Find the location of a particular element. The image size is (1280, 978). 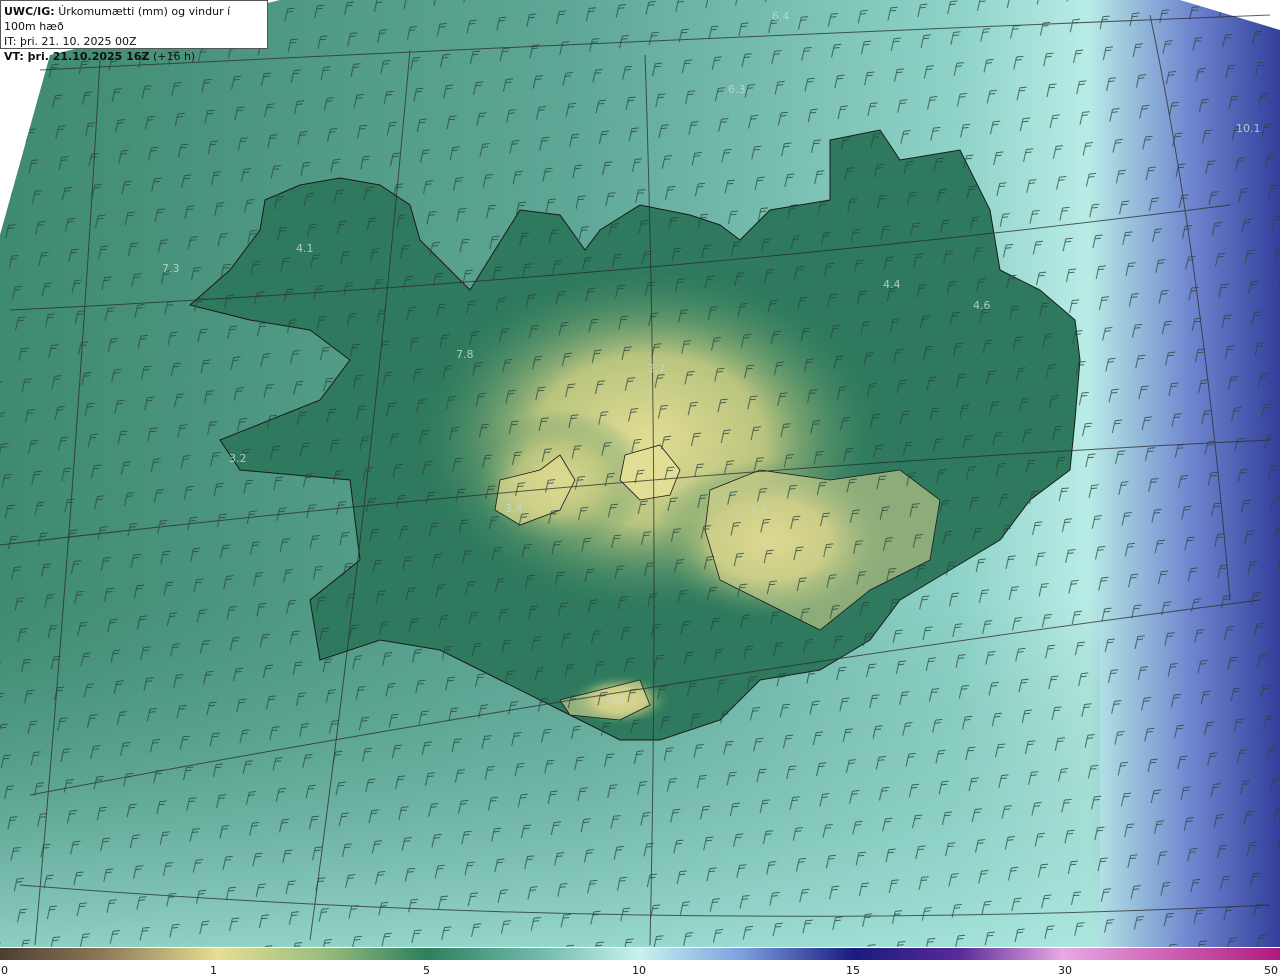

map-label: 4.1 is located at coordinates (305, 248).